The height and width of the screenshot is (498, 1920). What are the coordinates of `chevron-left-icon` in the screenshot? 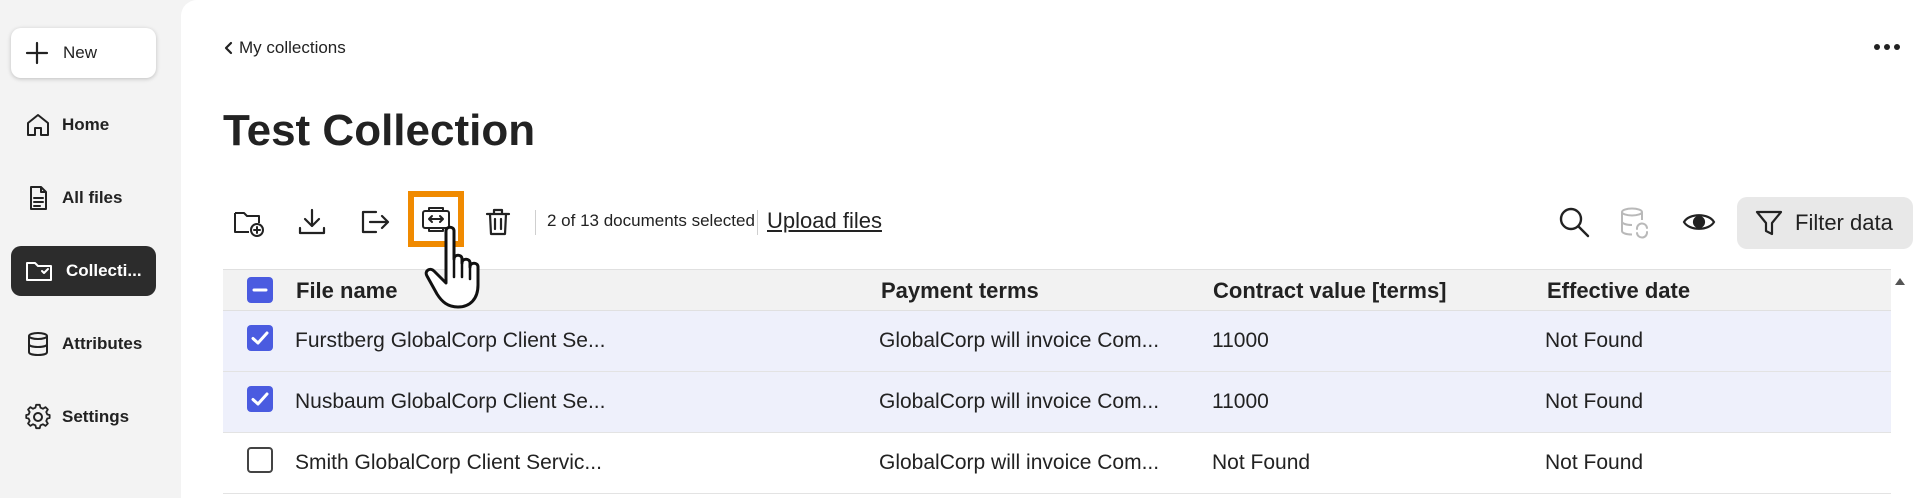 It's located at (228, 48).